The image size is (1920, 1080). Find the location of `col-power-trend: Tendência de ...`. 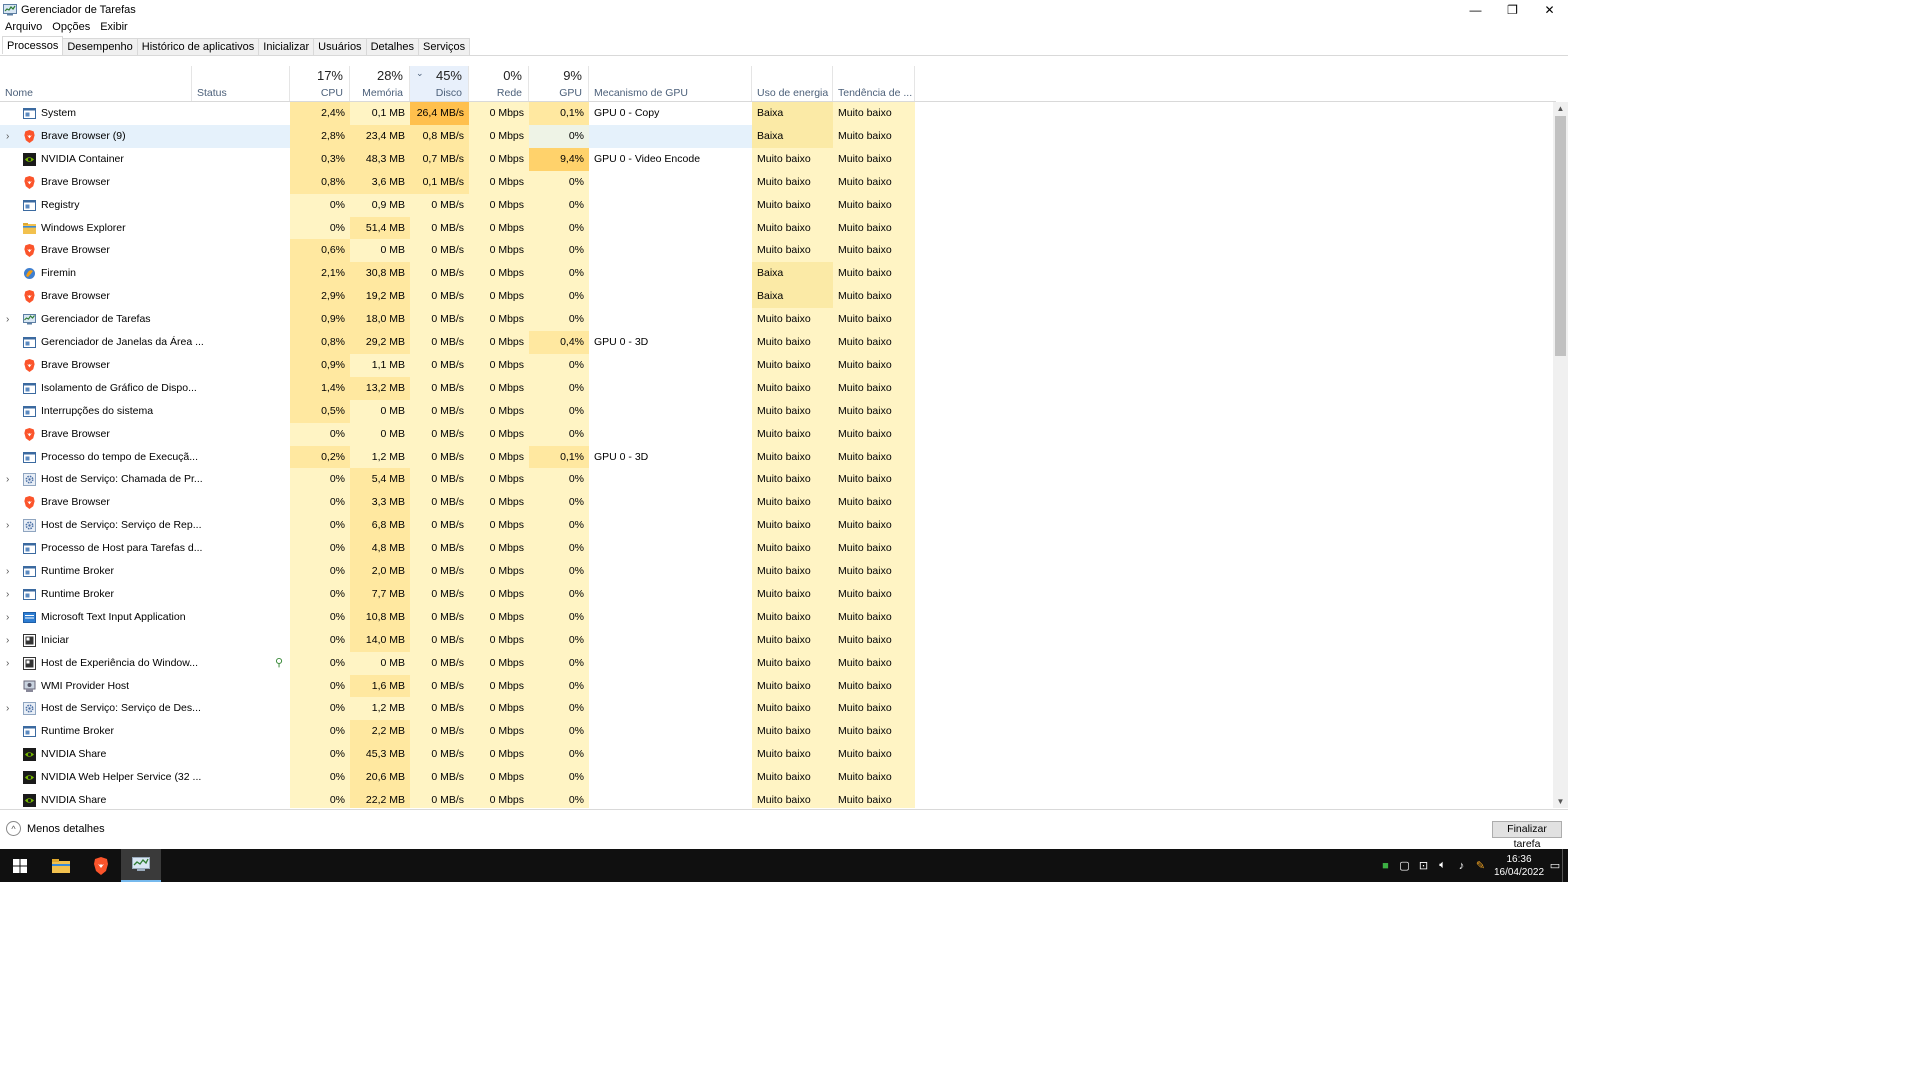

col-power-trend: Tendência de ... is located at coordinates (874, 84).